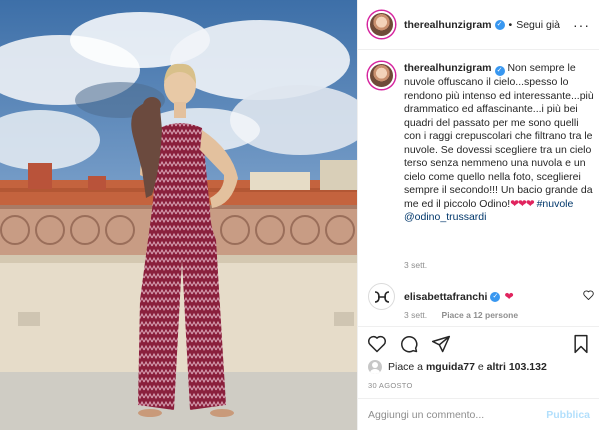 This screenshot has height=430, width=599. What do you see at coordinates (390, 385) in the screenshot?
I see `post-date: 30 AGOSTO` at bounding box center [390, 385].